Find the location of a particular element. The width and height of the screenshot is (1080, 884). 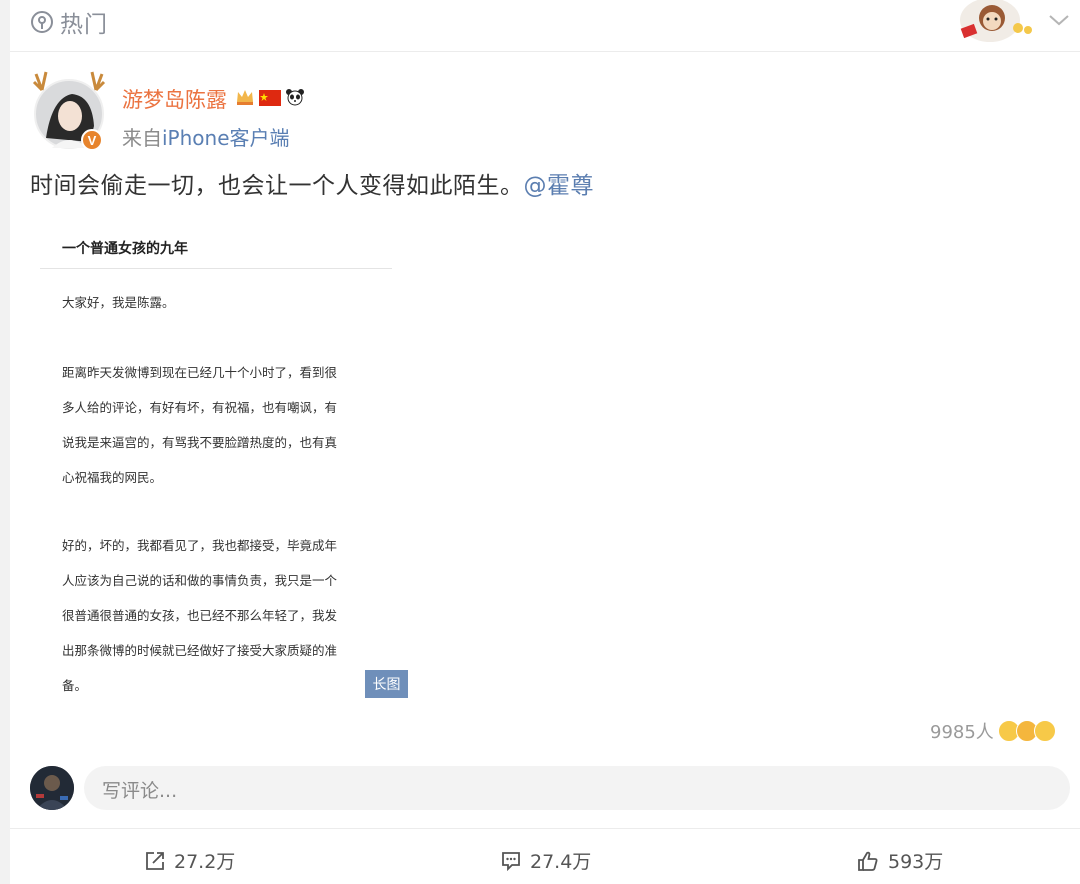

image-line: 出那条微博的时候就已经做好了接受大家质疑的准 is located at coordinates (200, 650).